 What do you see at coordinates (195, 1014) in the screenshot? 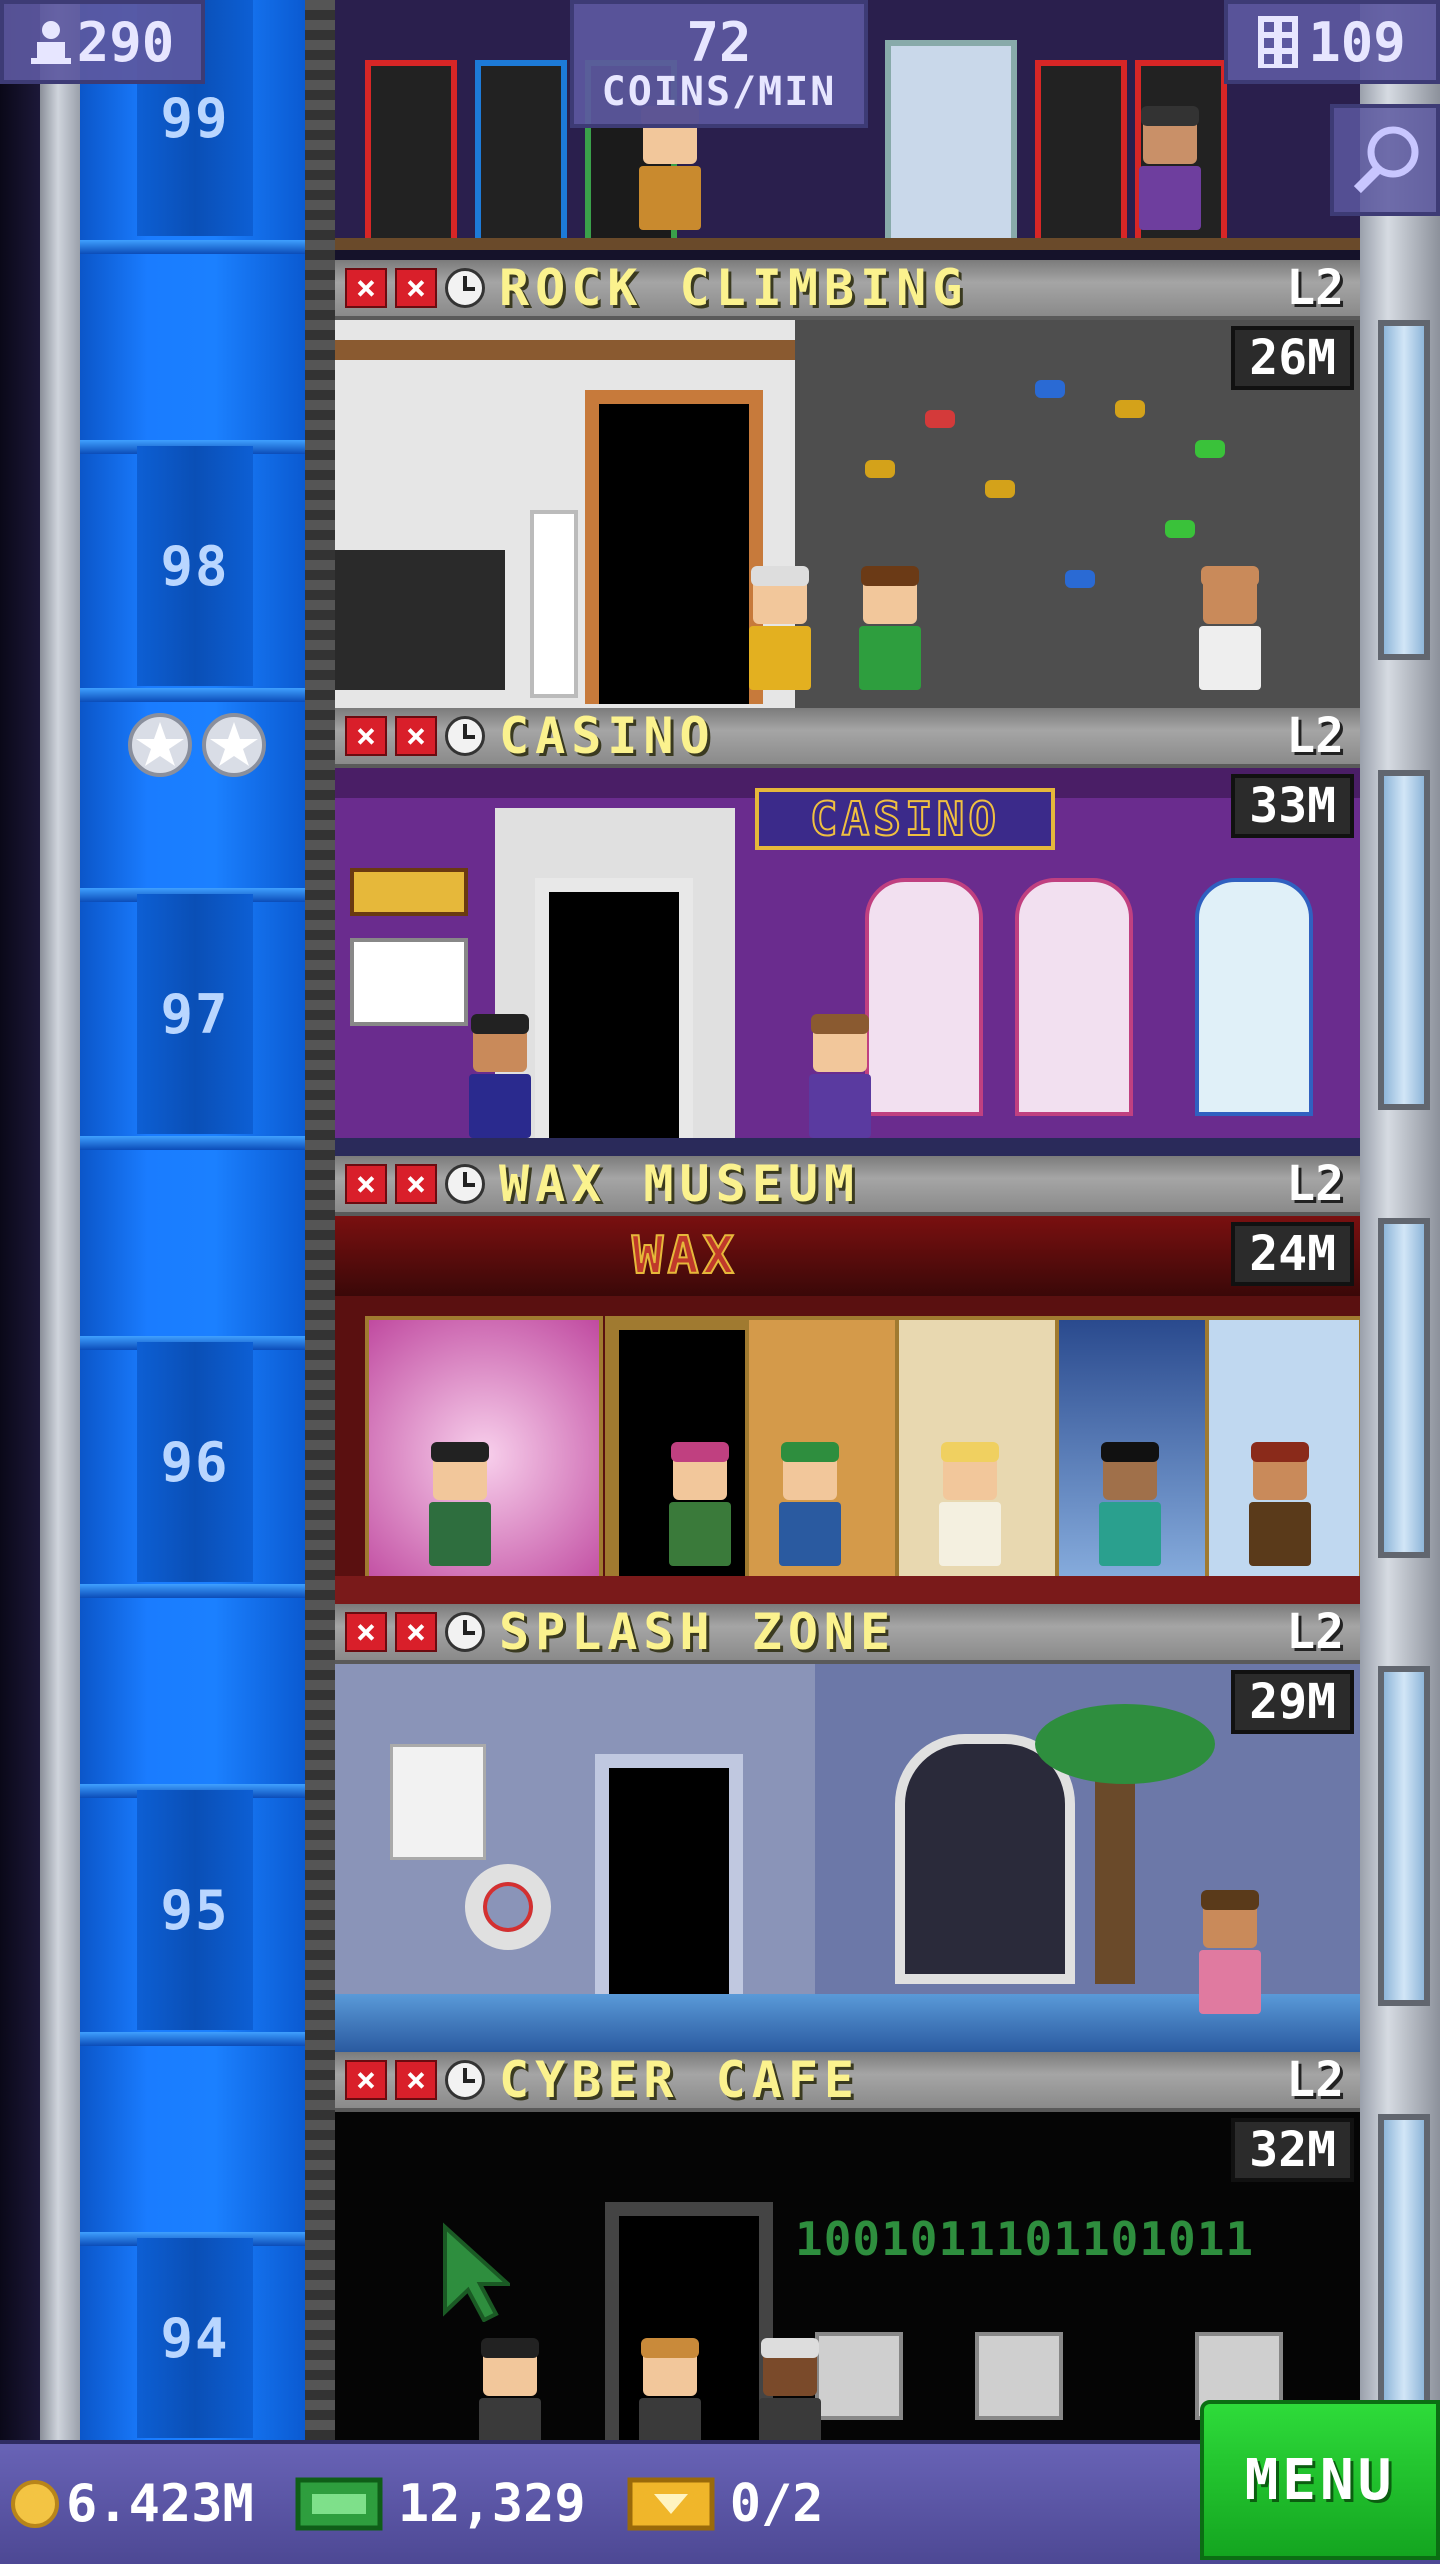
I see `floor-number-97: 97` at bounding box center [195, 1014].